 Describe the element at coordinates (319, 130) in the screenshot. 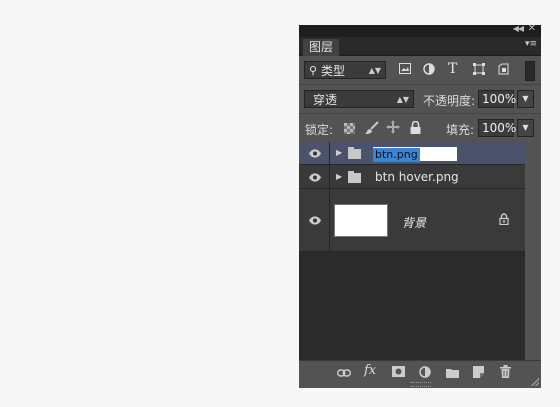

I see `lock-label: 锁定:` at that location.